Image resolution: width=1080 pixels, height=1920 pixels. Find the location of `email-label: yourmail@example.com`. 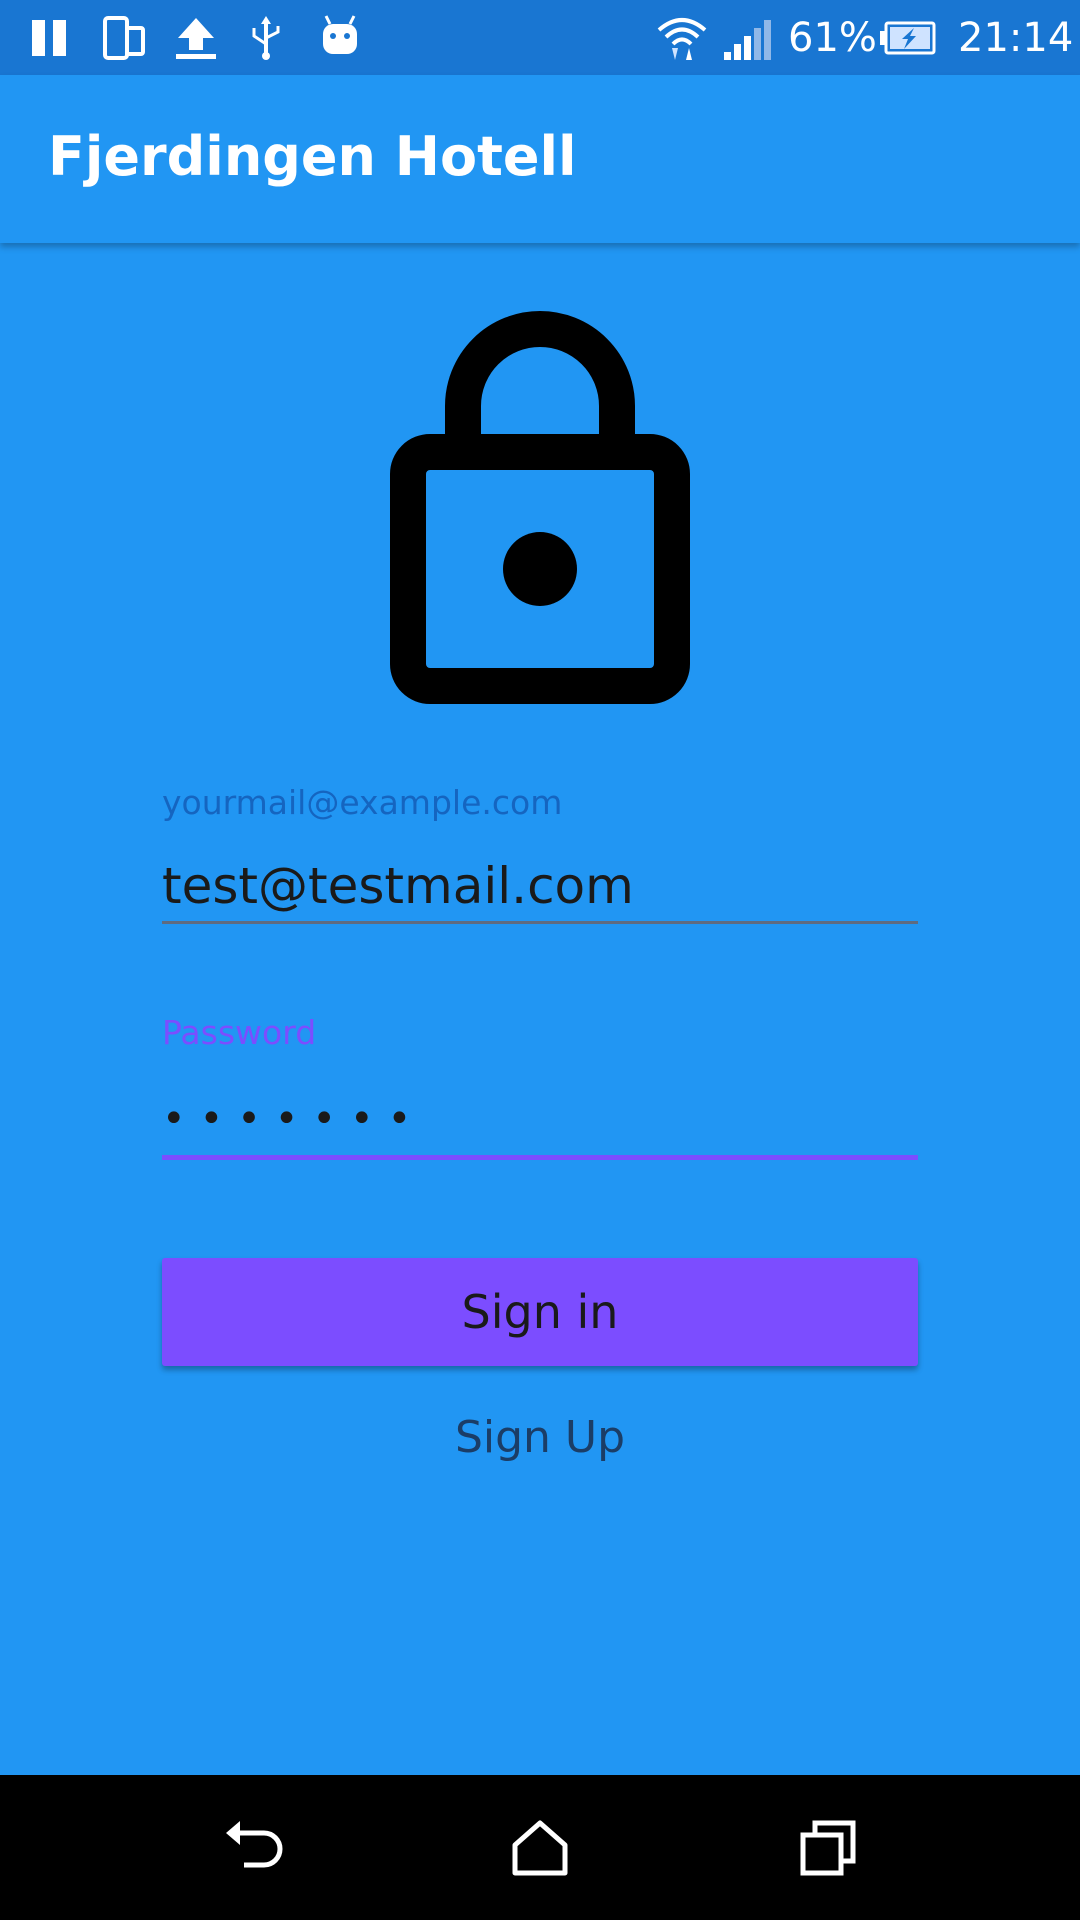

email-label: yourmail@example.com is located at coordinates (362, 802).